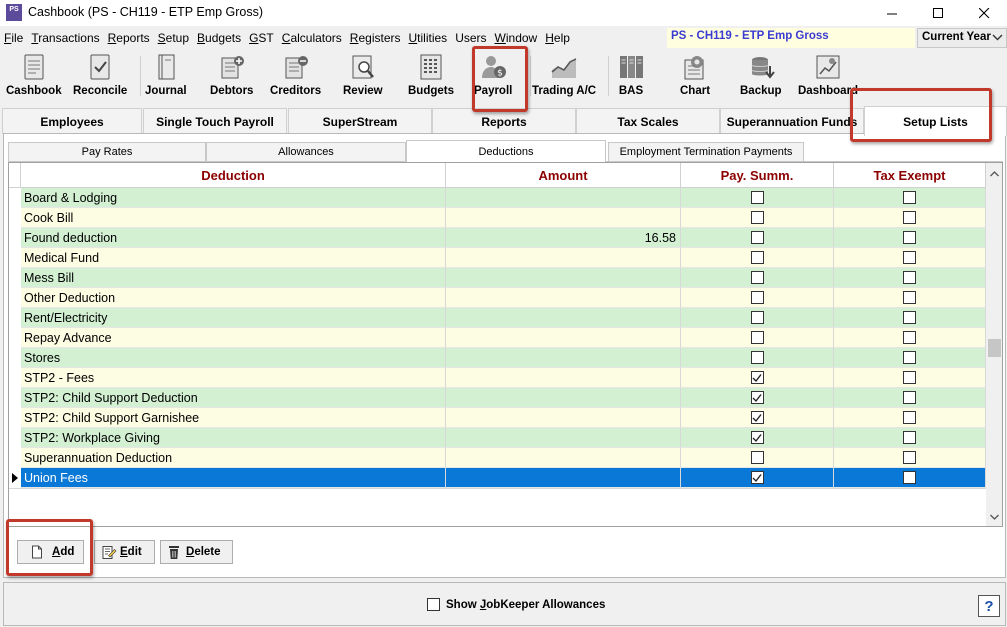 This screenshot has height=627, width=1007. Describe the element at coordinates (497, 298) in the screenshot. I see `table-row: Other Deduction` at that location.